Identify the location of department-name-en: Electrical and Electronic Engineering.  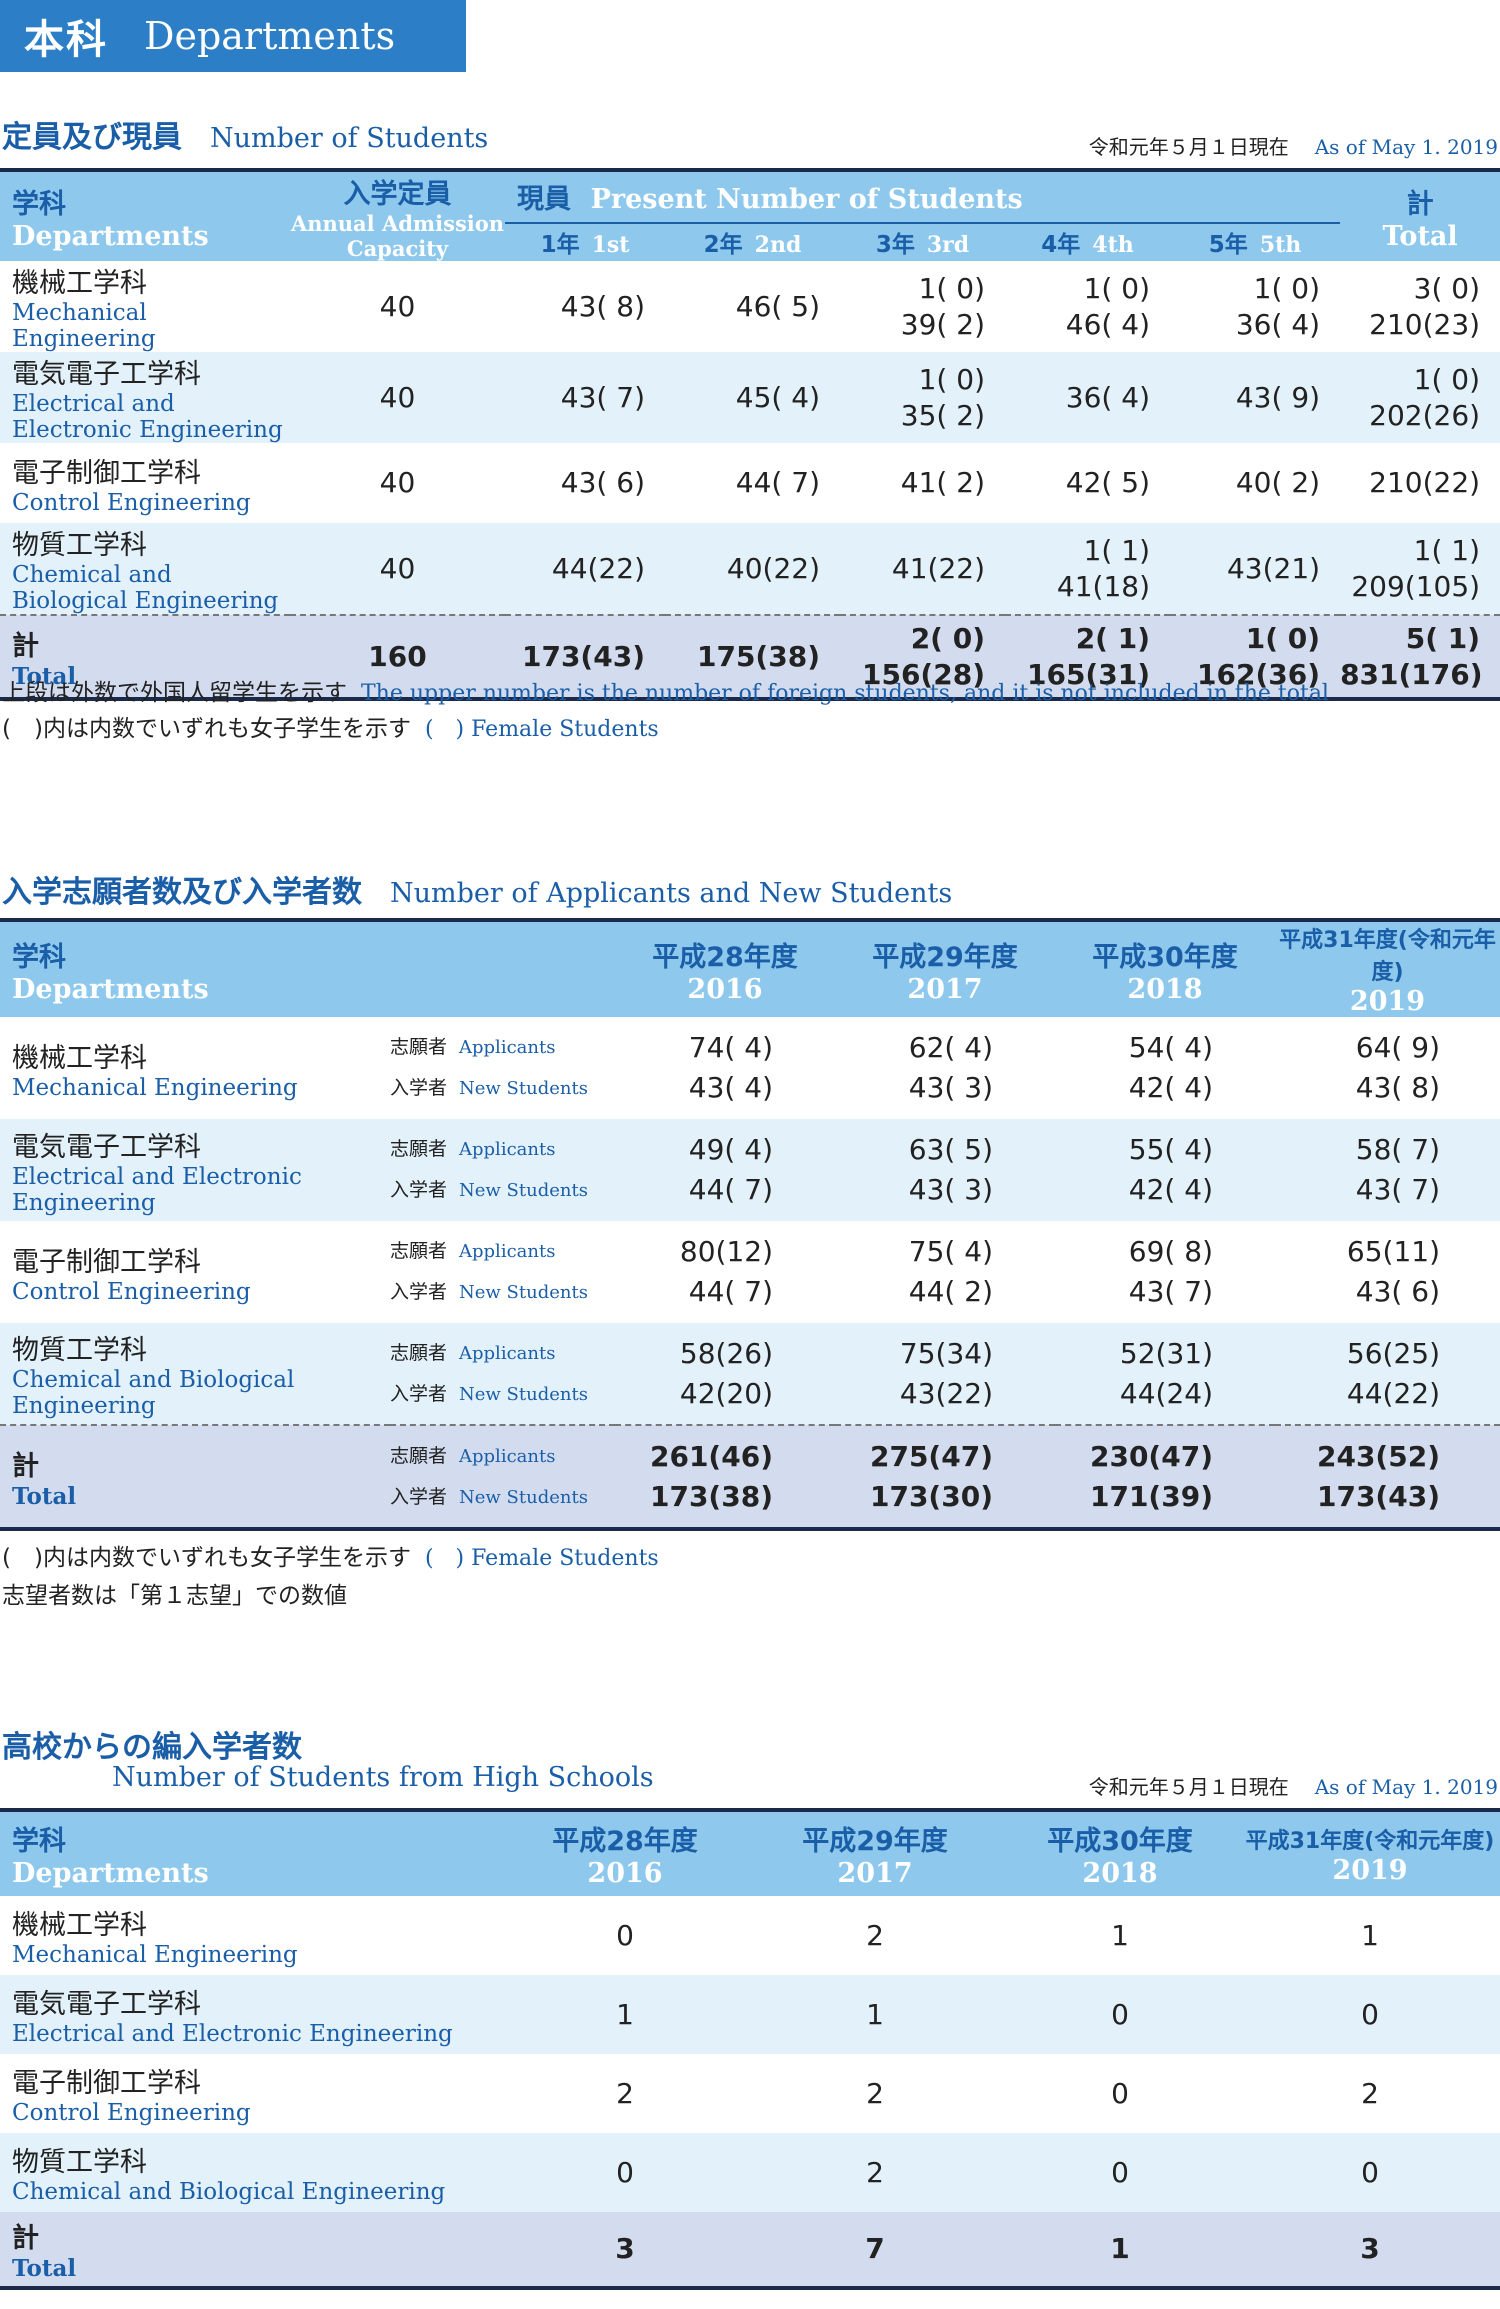
(147, 417).